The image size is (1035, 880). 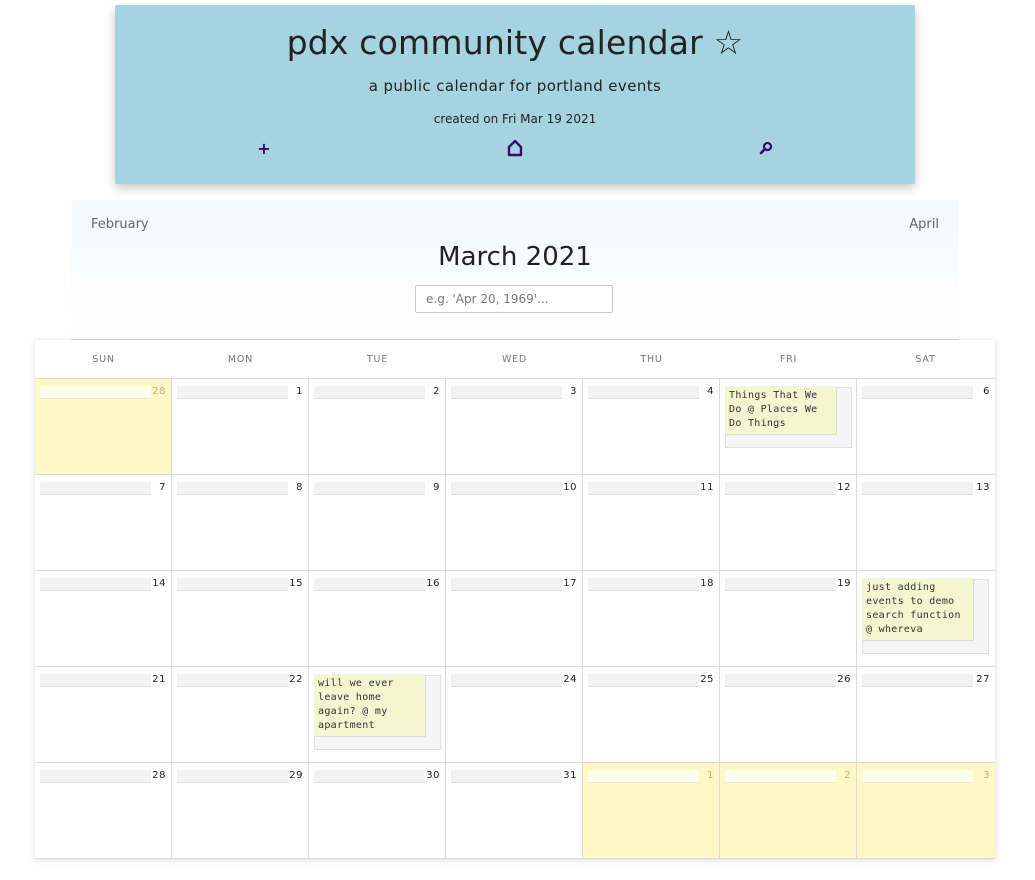 I want to click on day-number: 9, so click(x=436, y=487).